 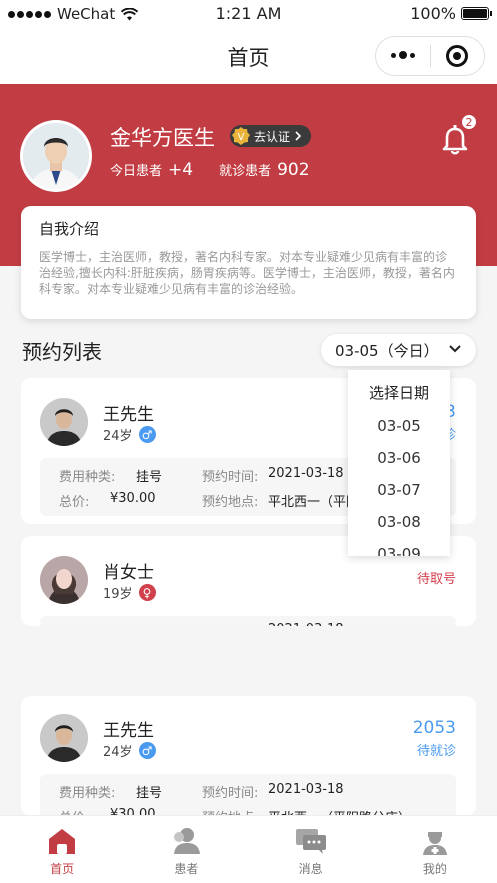 I want to click on tab-profile: 我的, so click(x=435, y=849).